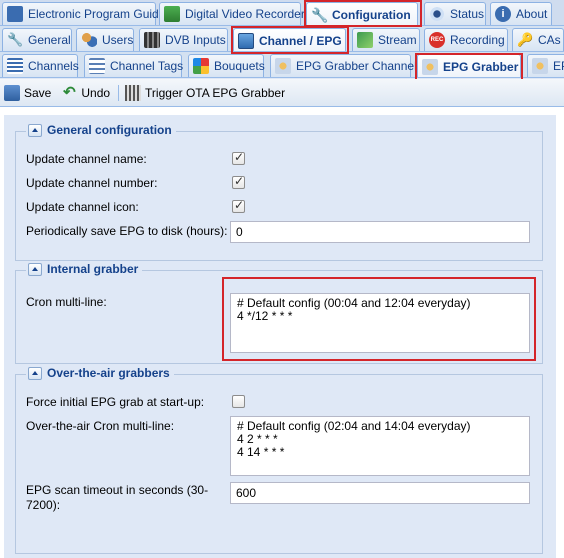  I want to click on tab-label: About, so click(532, 14).